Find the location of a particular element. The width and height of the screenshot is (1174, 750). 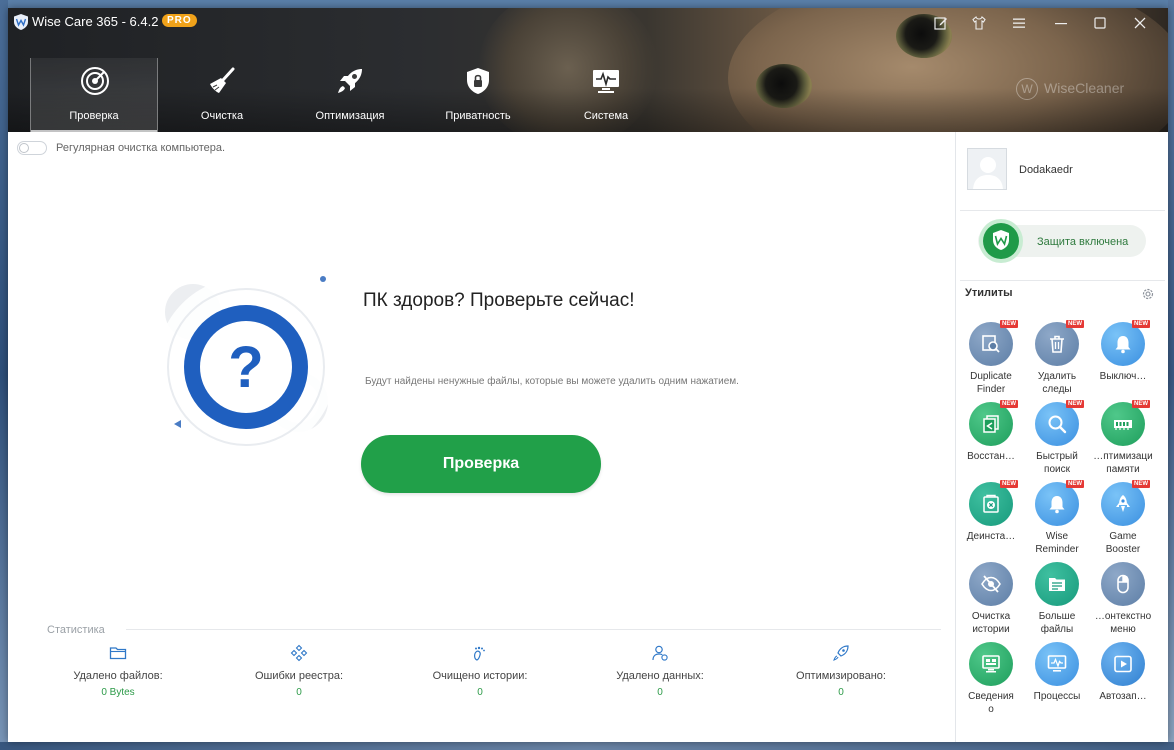

tool-label: …птимизаци памяти is located at coordinates (1123, 463).